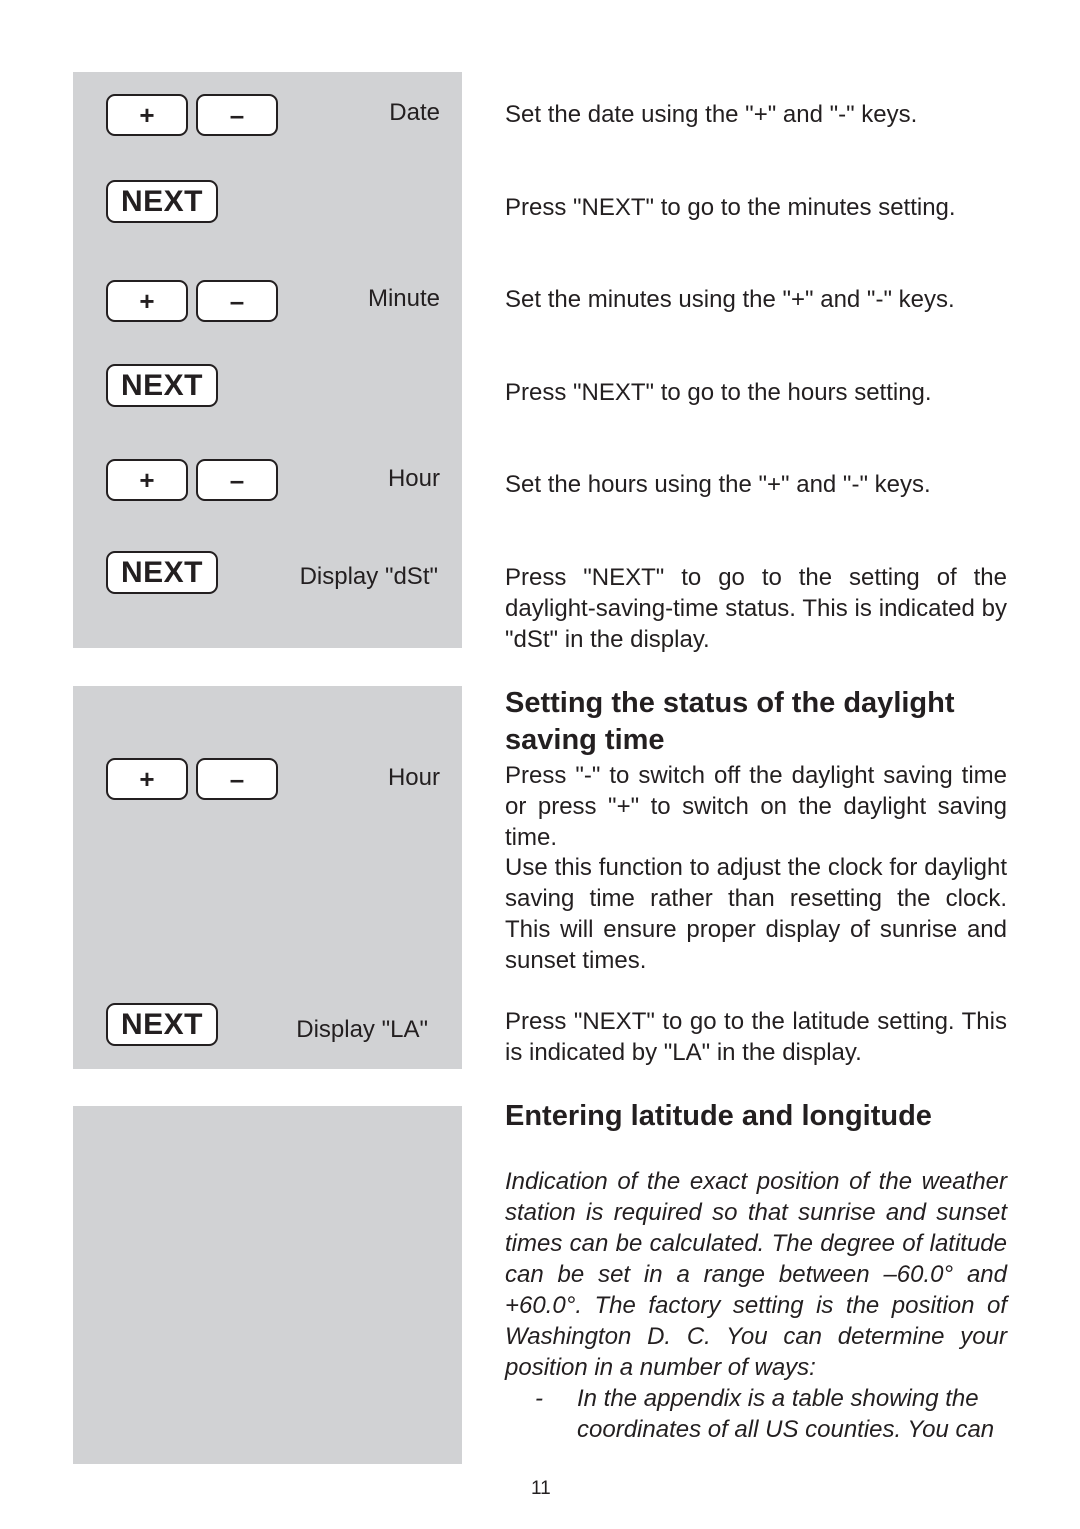 The image size is (1080, 1529). I want to click on date-label: Date, so click(414, 112).